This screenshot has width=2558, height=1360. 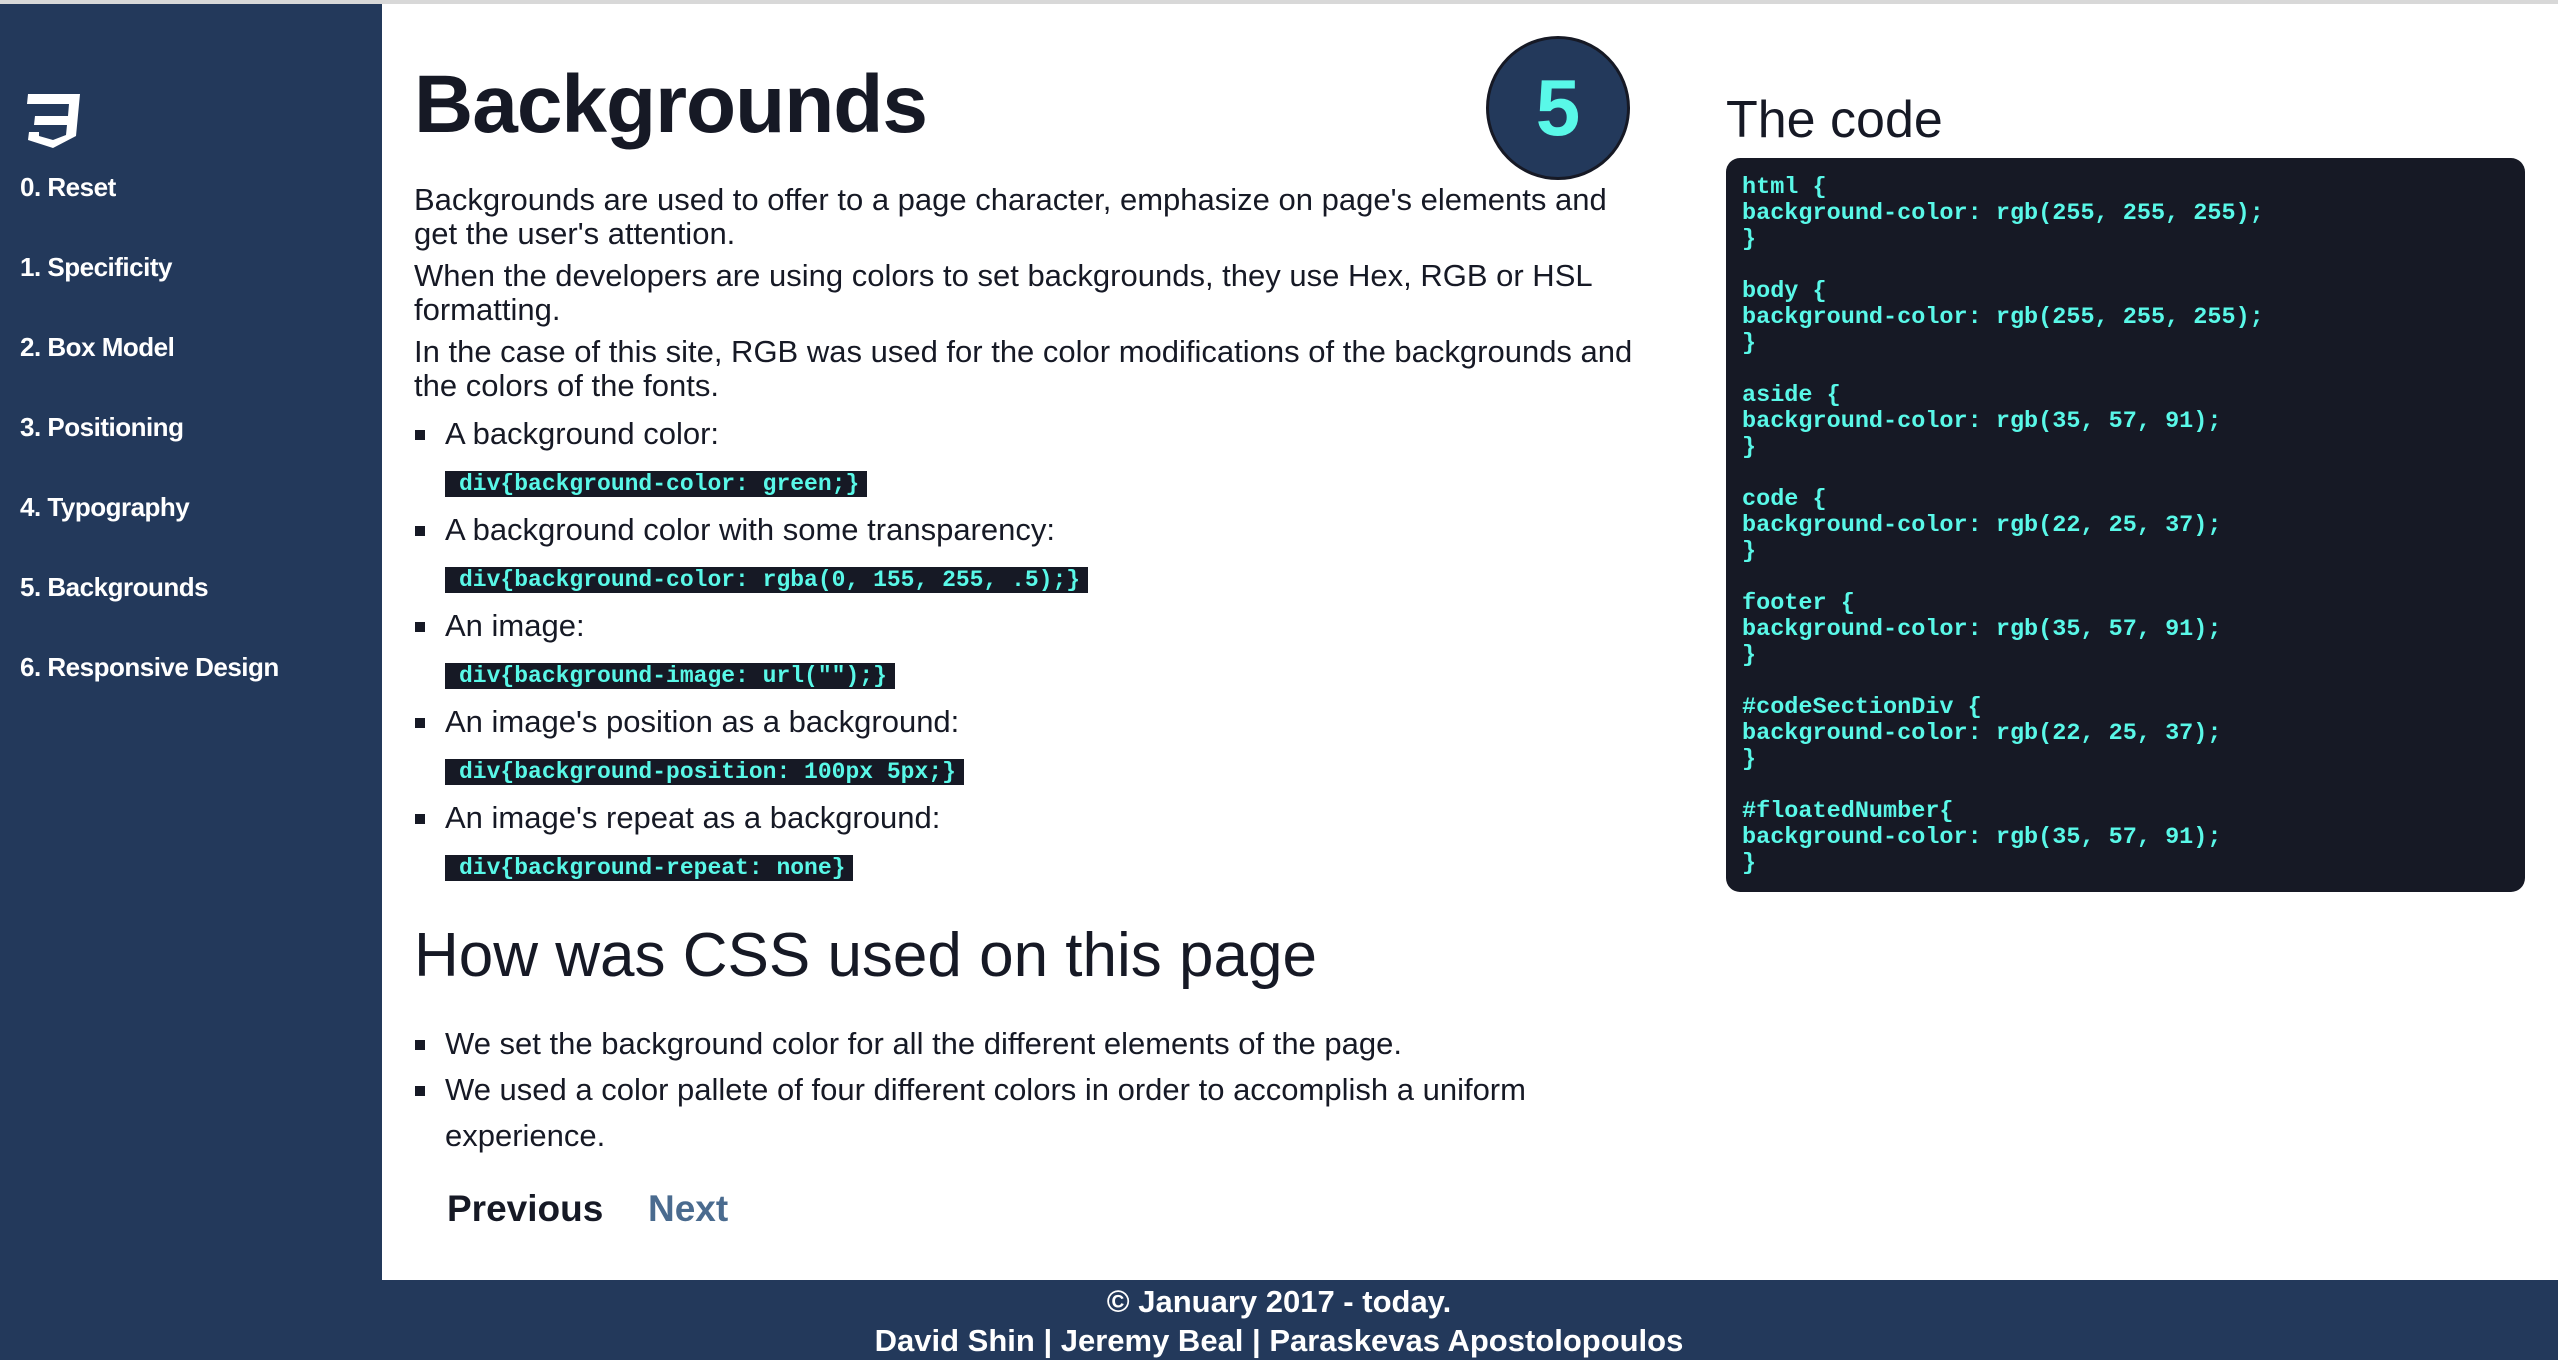 I want to click on example-label: An image:, so click(x=515, y=625).